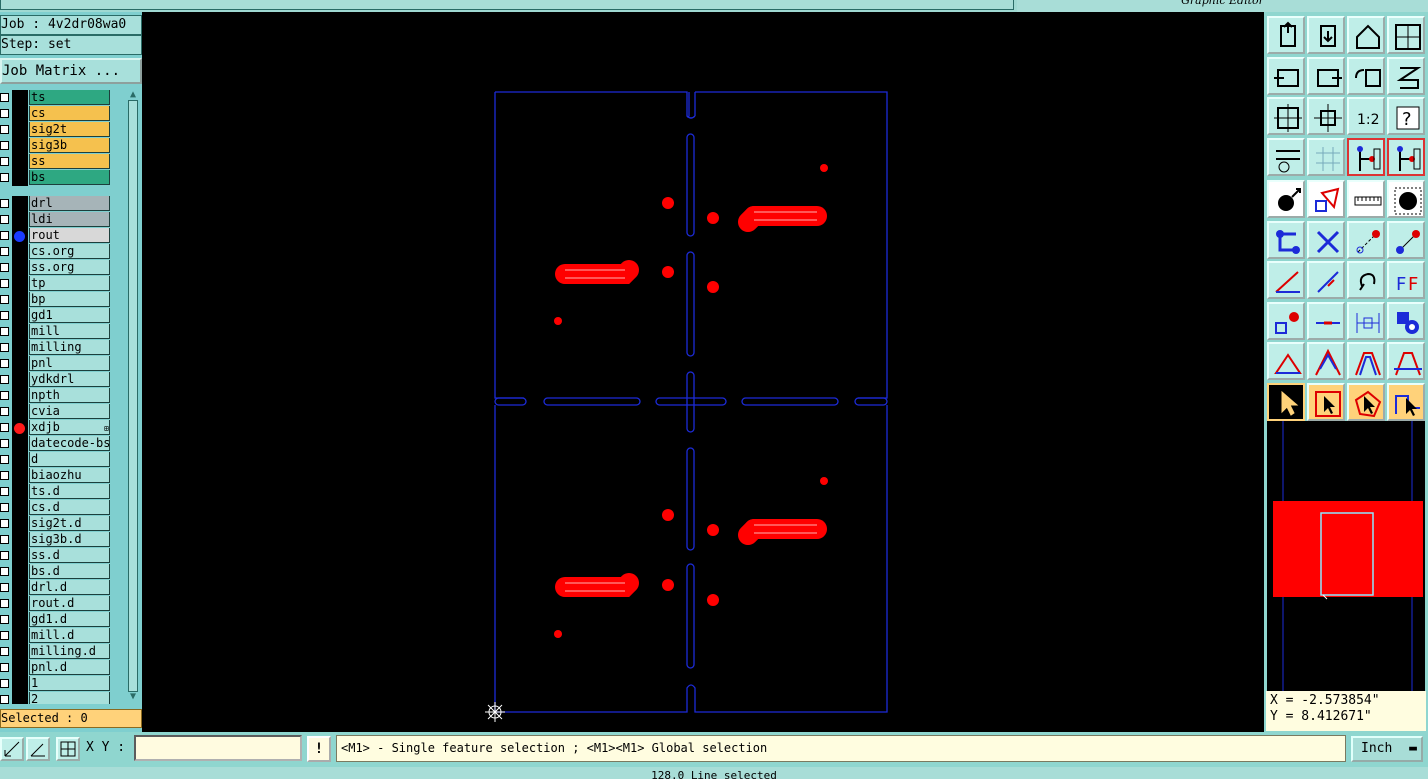 The image size is (1428, 779). Describe the element at coordinates (1366, 116) in the screenshot. I see `zoom-1to2-button: 1:2` at that location.